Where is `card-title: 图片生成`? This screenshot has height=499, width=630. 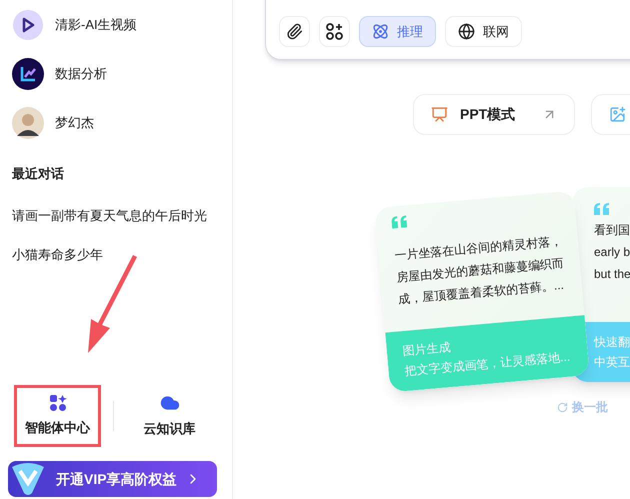
card-title: 图片生成 is located at coordinates (427, 349).